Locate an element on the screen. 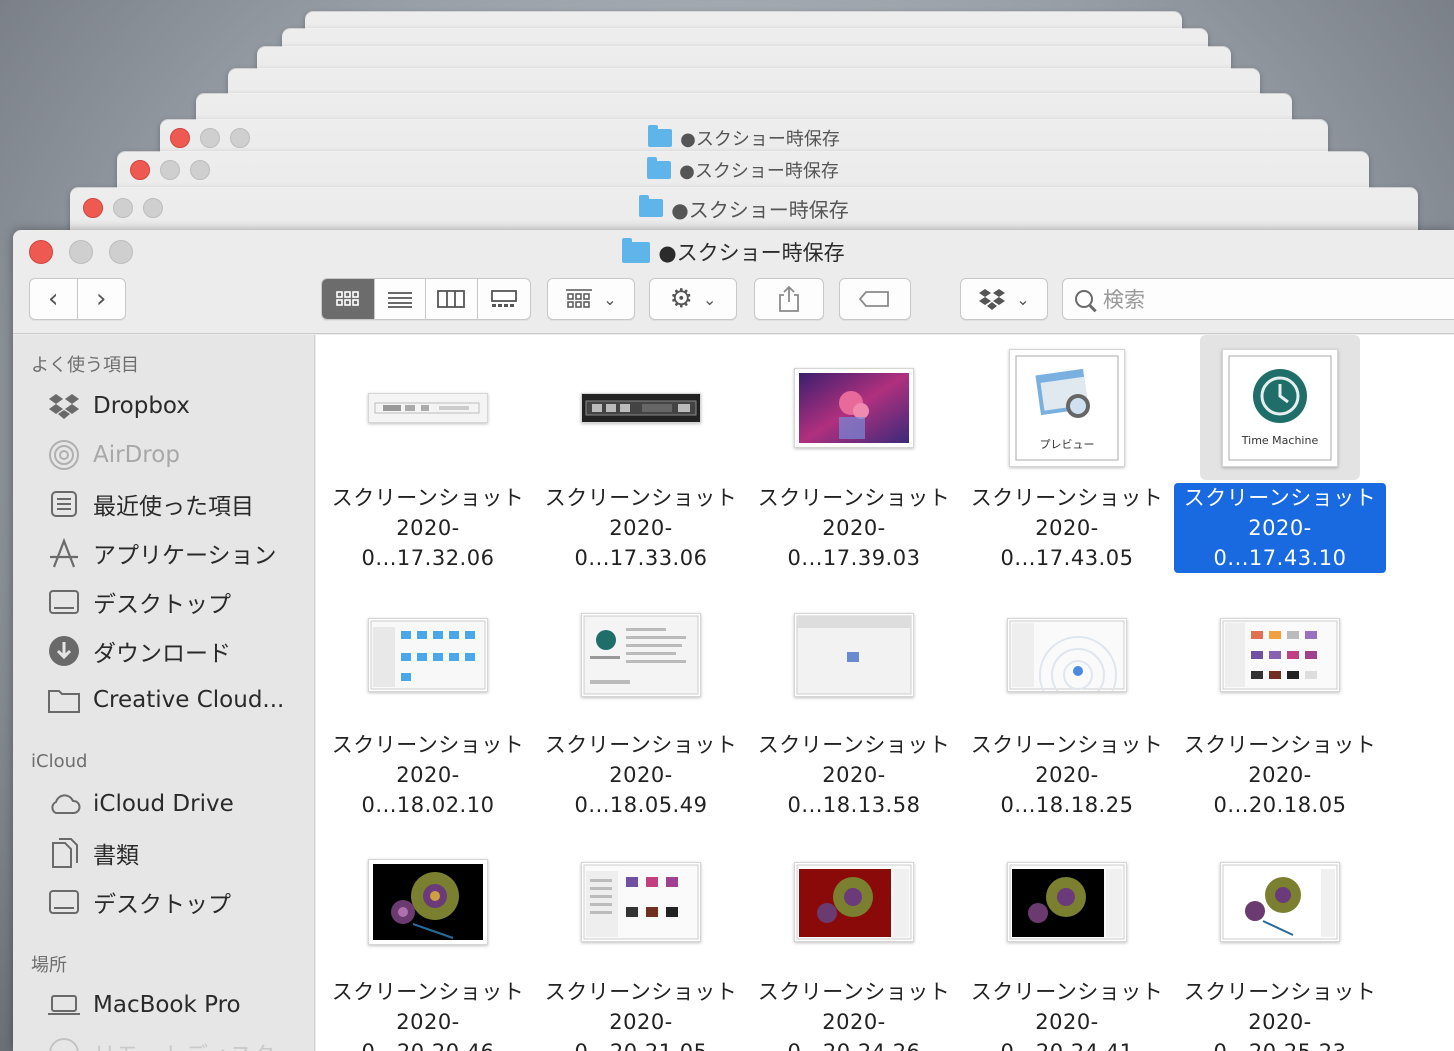 The height and width of the screenshot is (1051, 1454). list-view-button is located at coordinates (400, 299).